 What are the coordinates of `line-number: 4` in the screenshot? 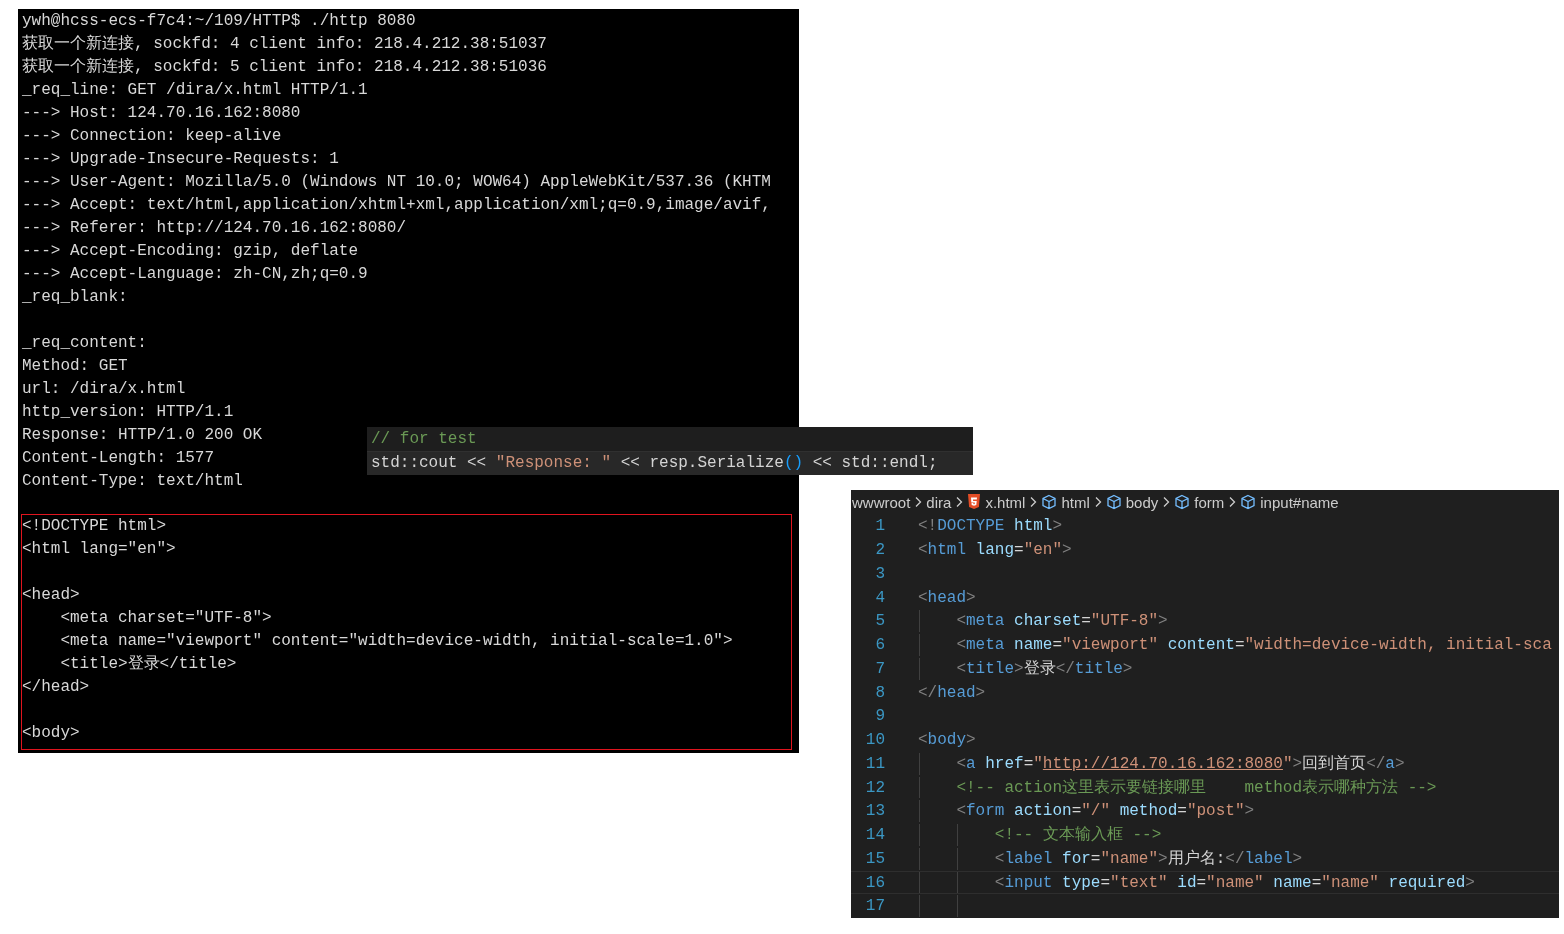 It's located at (879, 598).